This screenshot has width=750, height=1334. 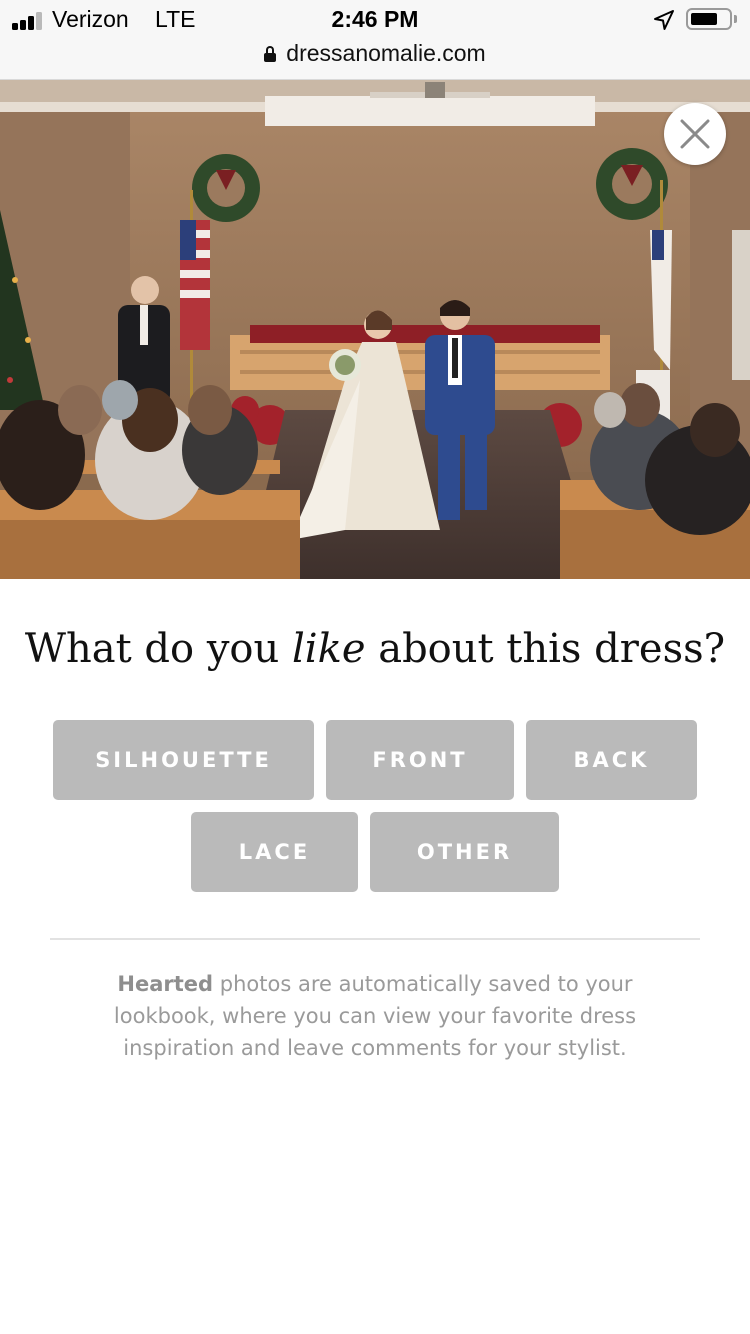 What do you see at coordinates (385, 53) in the screenshot?
I see `url-text: dressanomalie.com` at bounding box center [385, 53].